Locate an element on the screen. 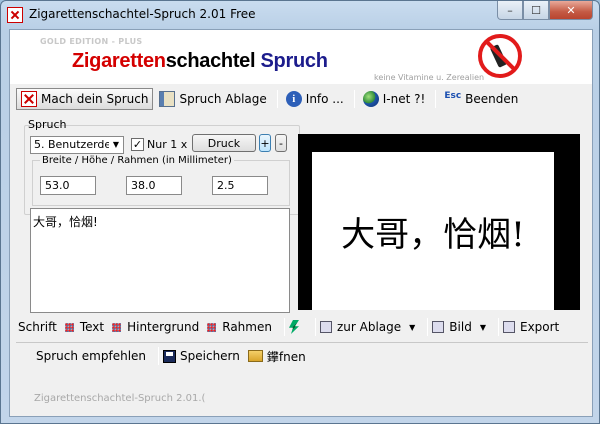 The width and height of the screenshot is (600, 424). close-button: ✕ is located at coordinates (571, 10).